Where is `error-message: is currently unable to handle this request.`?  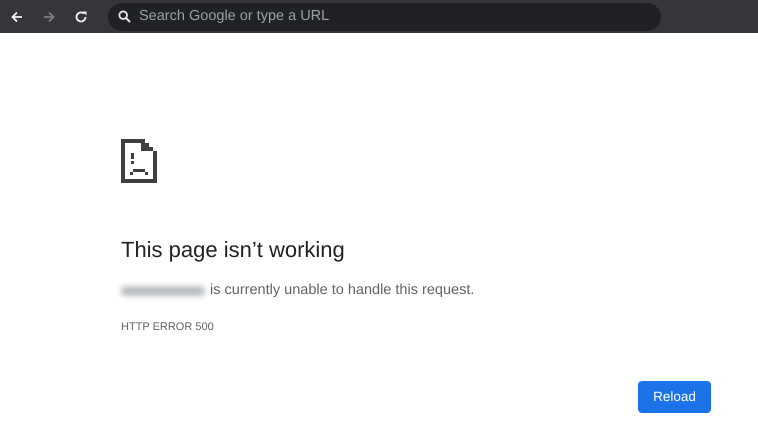 error-message: is currently unable to handle this request. is located at coordinates (342, 290).